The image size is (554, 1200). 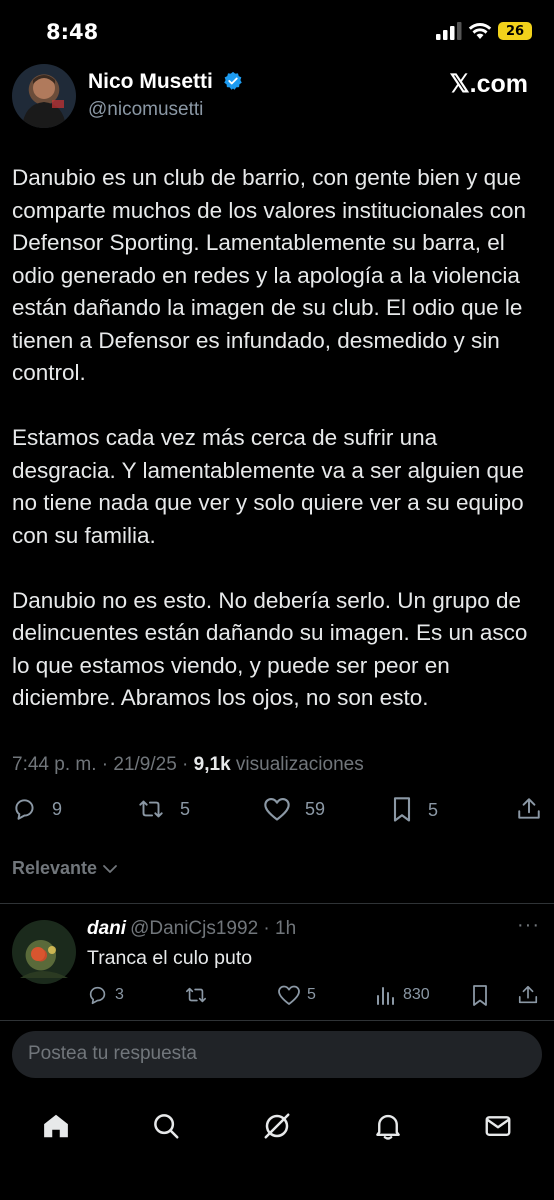 I want to click on reply-text: Tranca el culo puto, so click(x=170, y=958).